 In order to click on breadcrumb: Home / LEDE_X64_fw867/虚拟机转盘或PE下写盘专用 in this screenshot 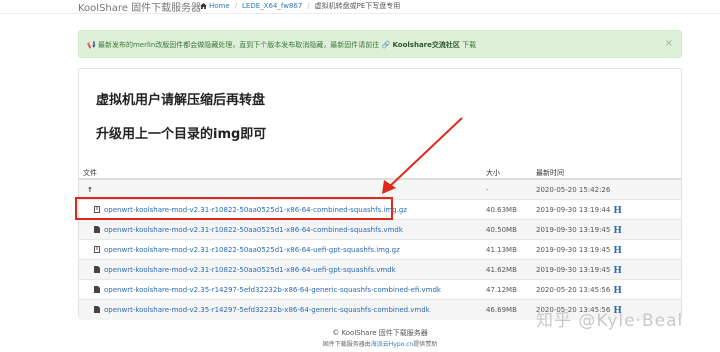, I will do `click(300, 6)`.